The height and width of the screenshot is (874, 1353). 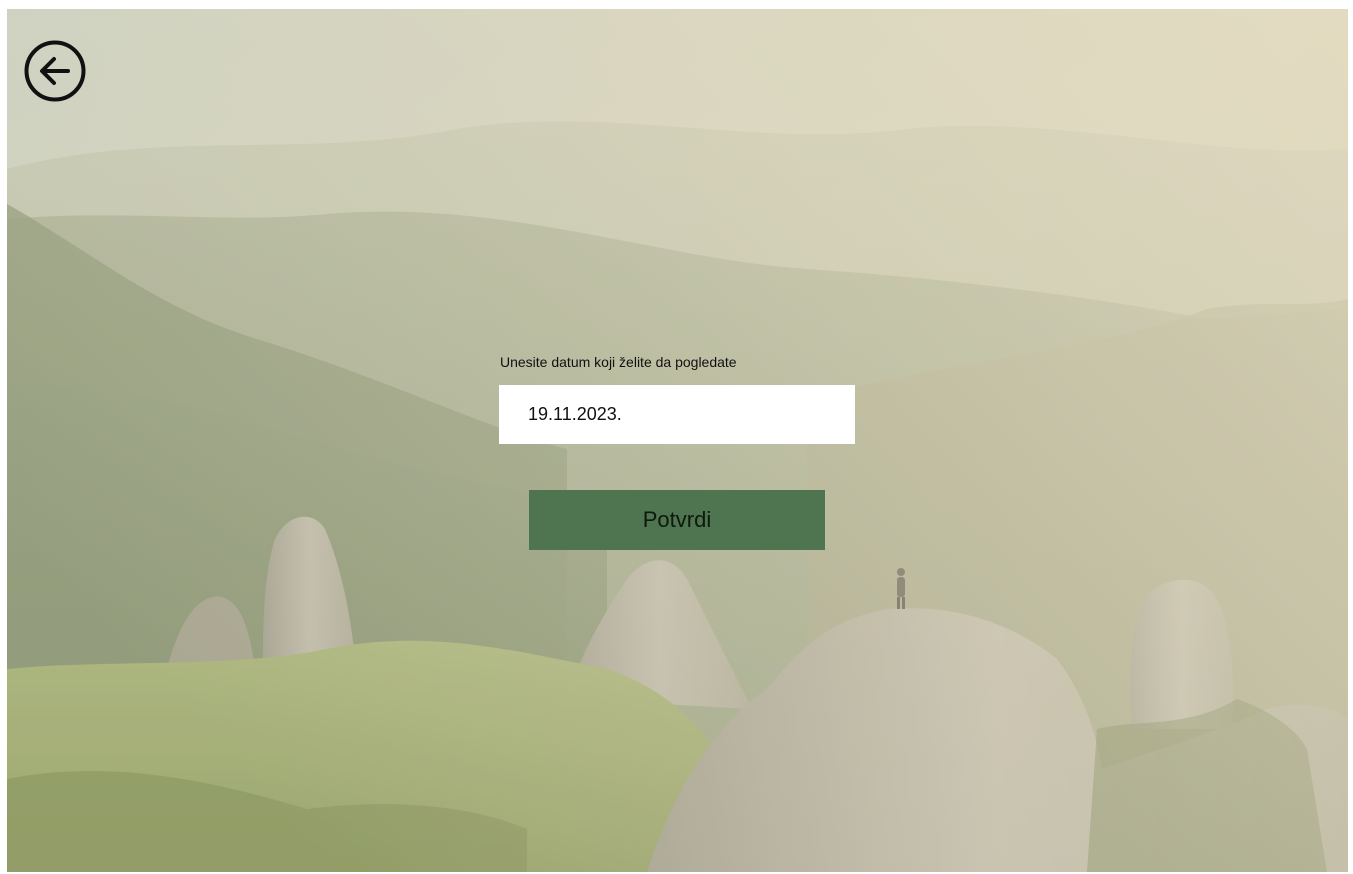 What do you see at coordinates (677, 414) in the screenshot?
I see `date-input` at bounding box center [677, 414].